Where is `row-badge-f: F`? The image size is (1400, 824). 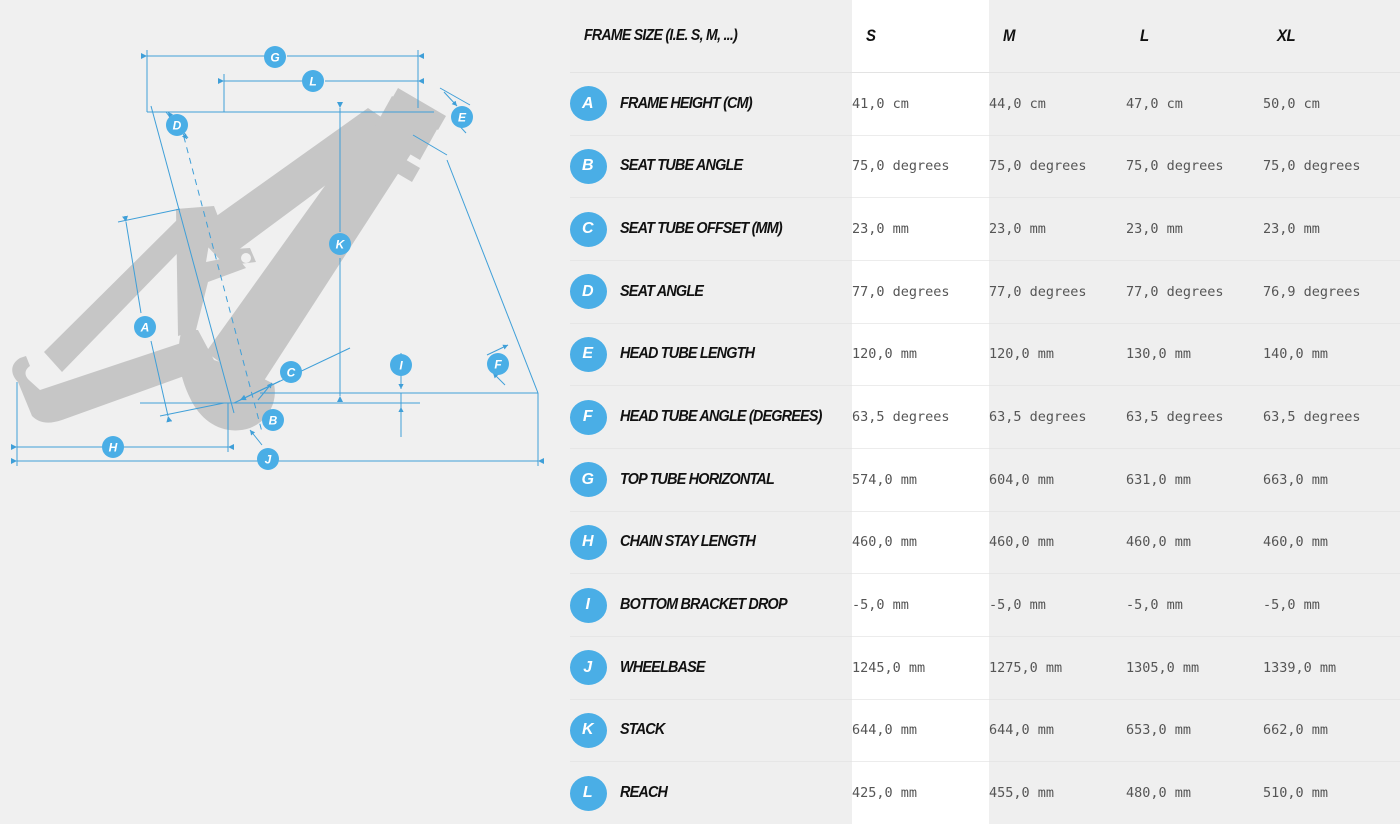
row-badge-f: F is located at coordinates (588, 417).